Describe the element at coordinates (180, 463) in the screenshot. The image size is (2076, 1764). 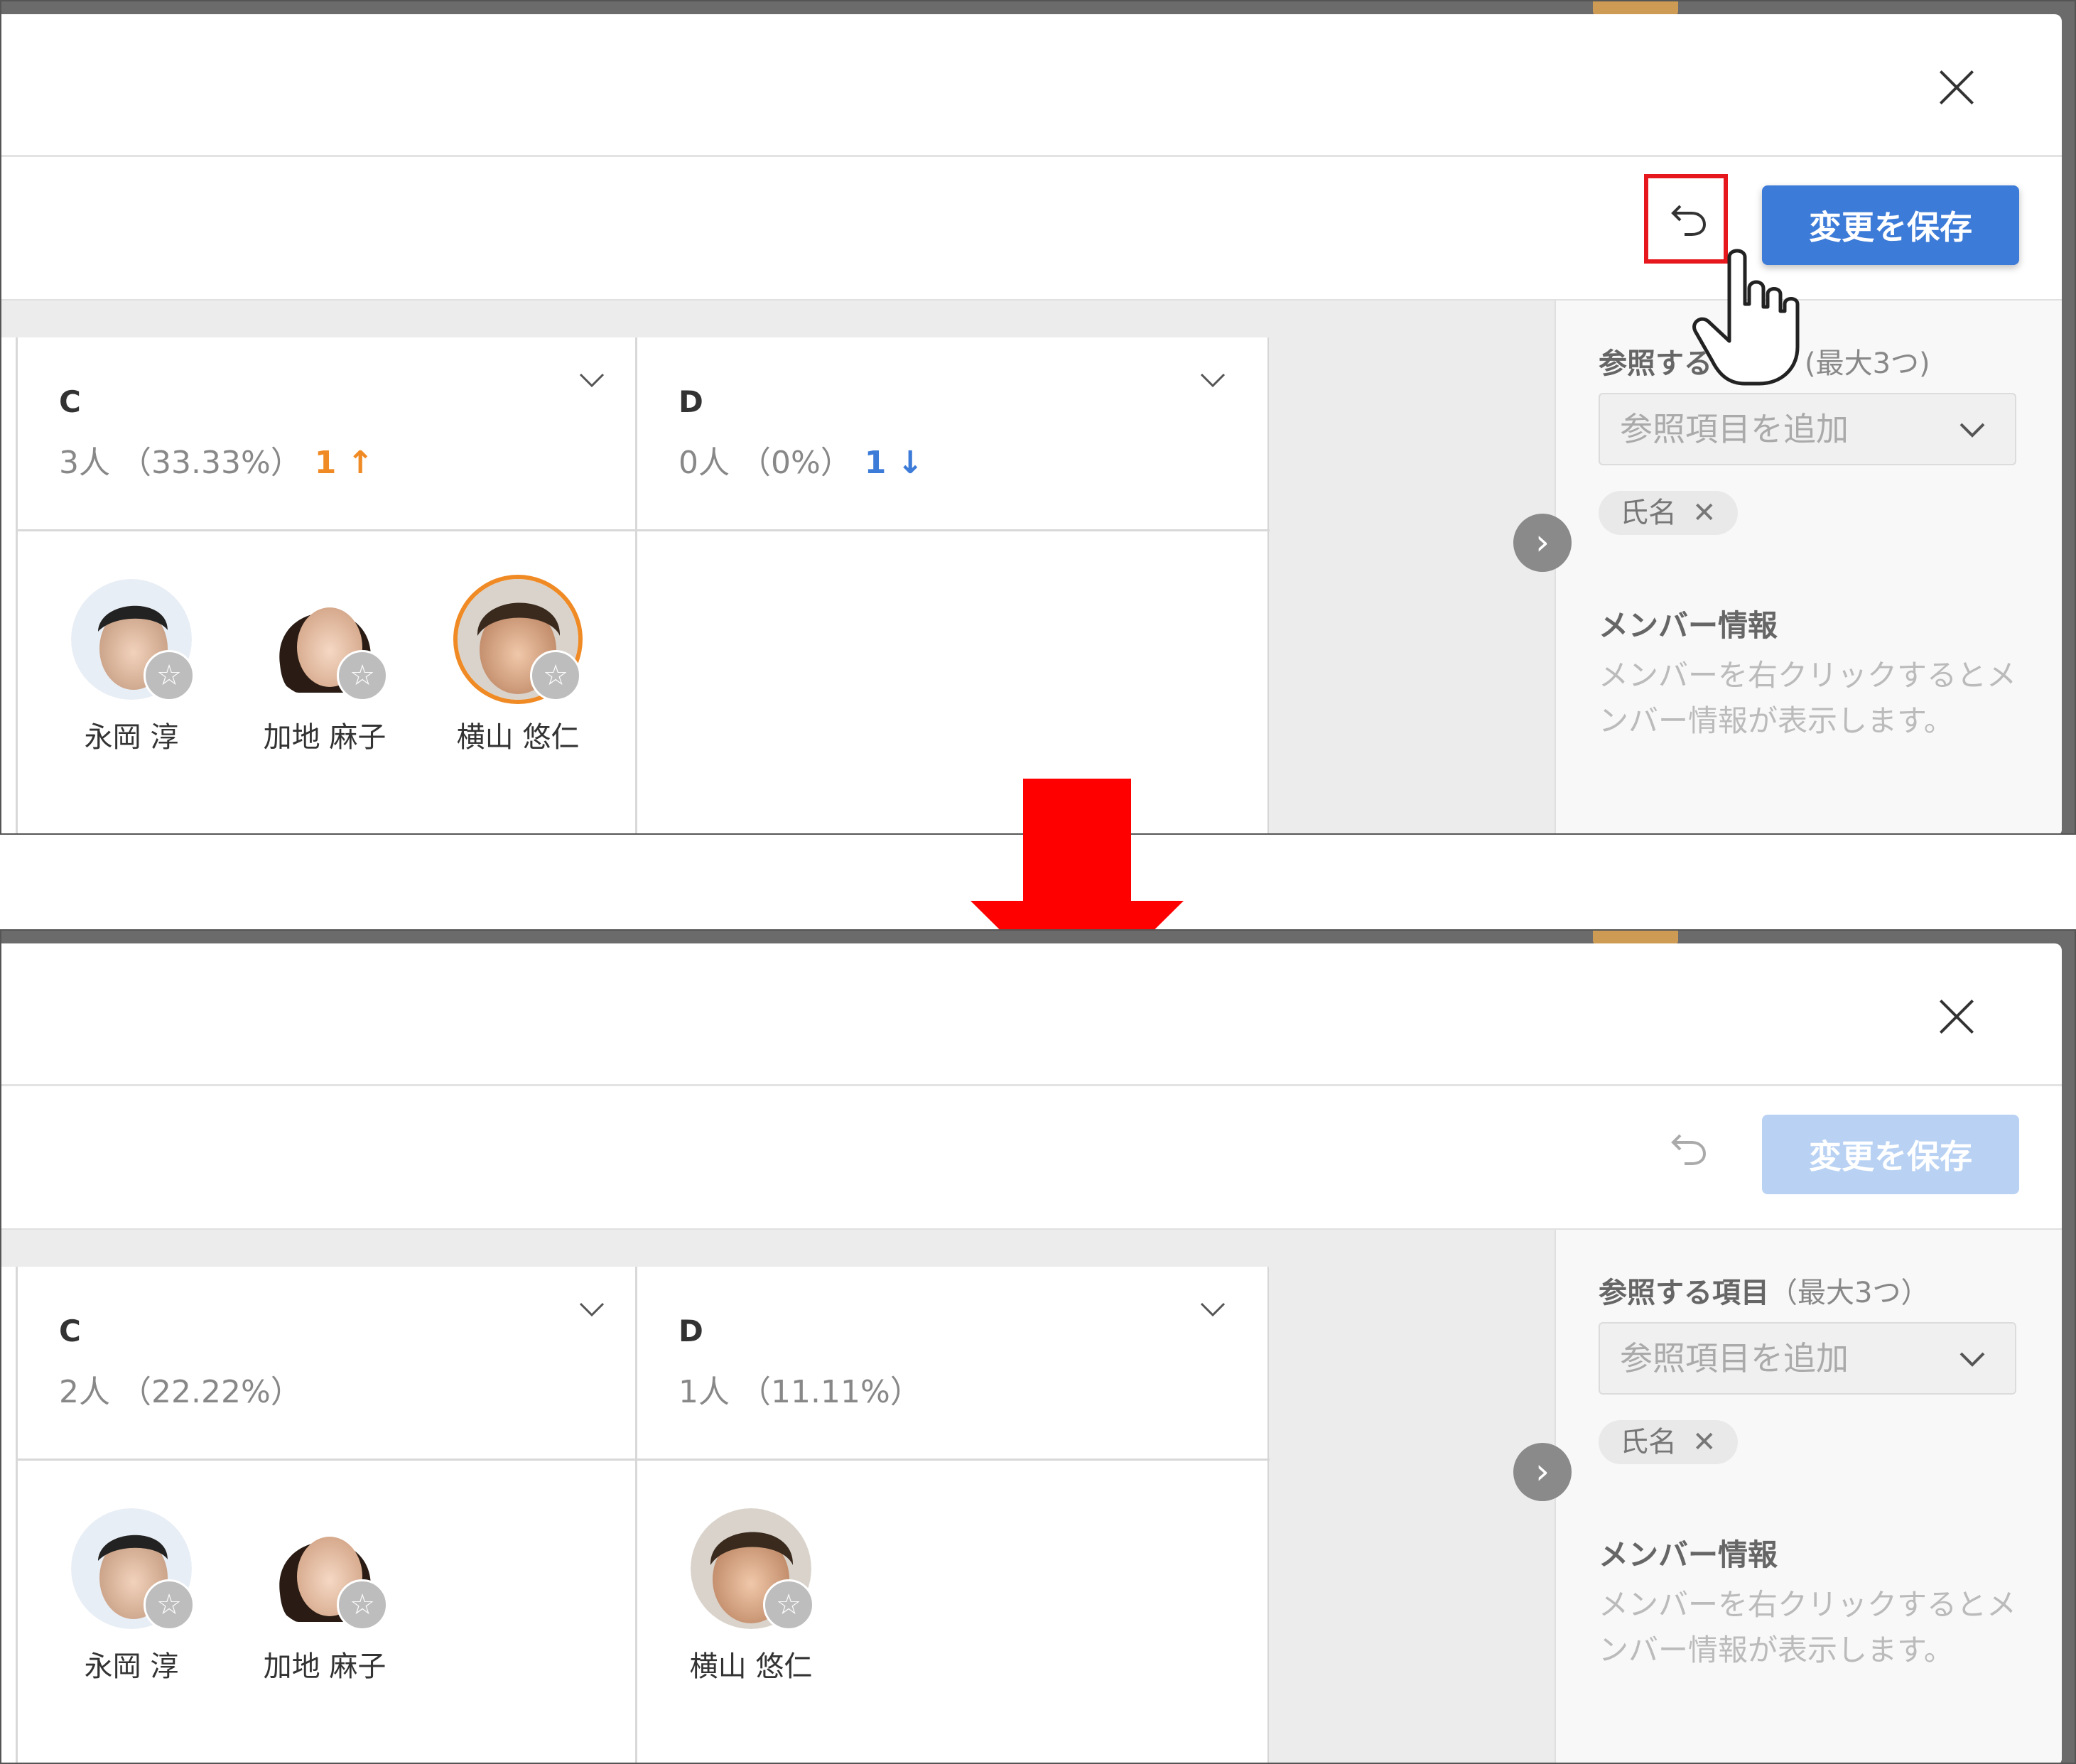
I see `column-count: 3人 （33.33%）` at that location.